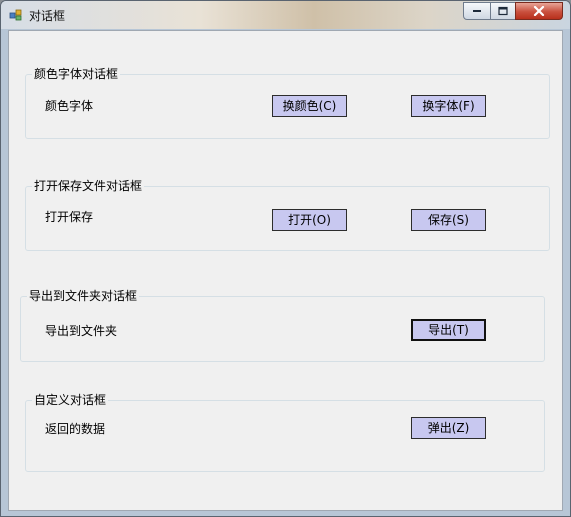 The width and height of the screenshot is (571, 517). What do you see at coordinates (448, 220) in the screenshot?
I see `save-button: 保存(S)` at bounding box center [448, 220].